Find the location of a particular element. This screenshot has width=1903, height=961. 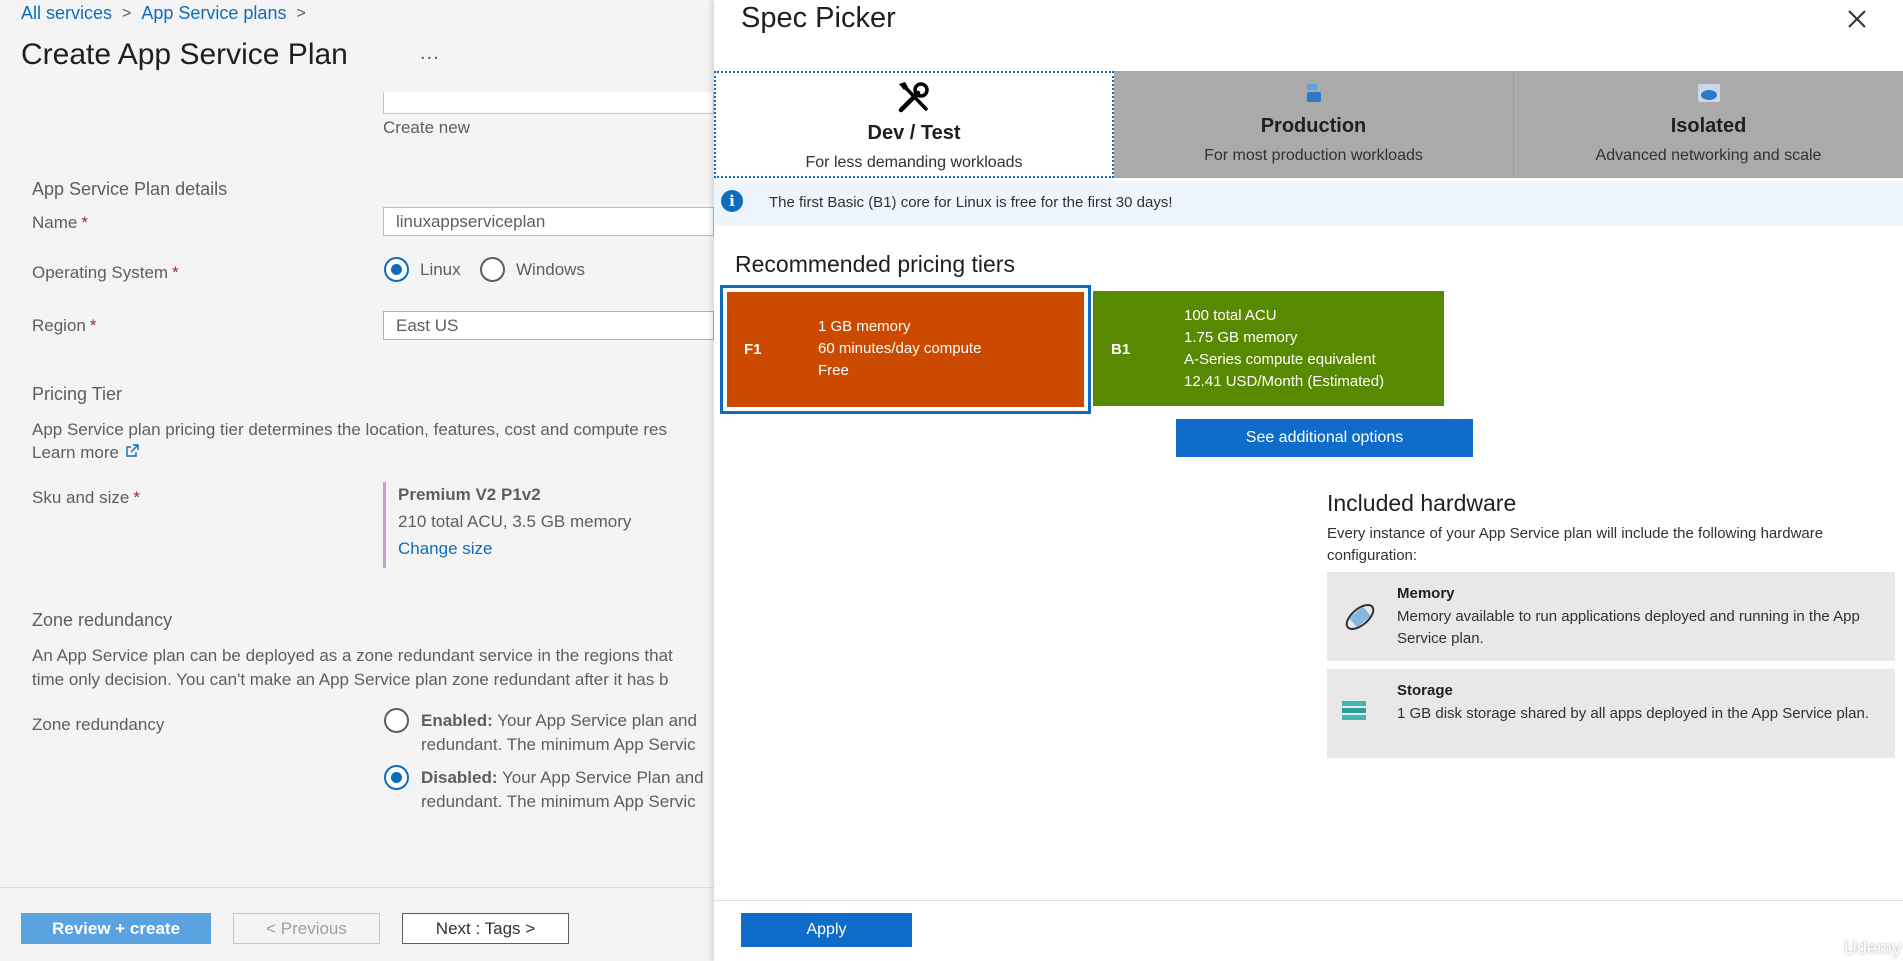

hardware-storage-name: Storage is located at coordinates (1425, 690).